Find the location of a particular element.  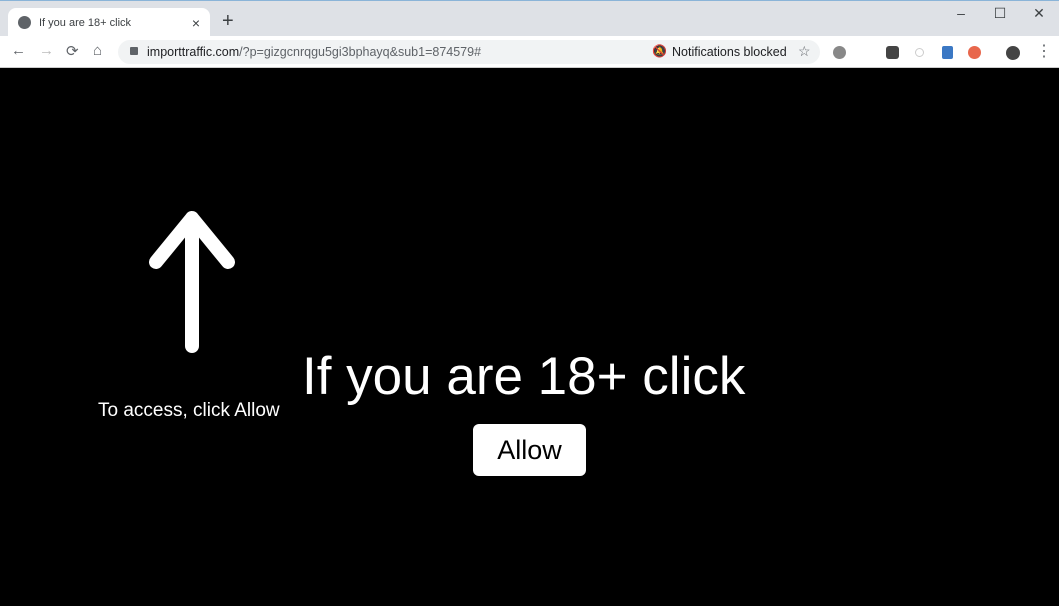

tab-active: If you are 18+ click × is located at coordinates (109, 22).